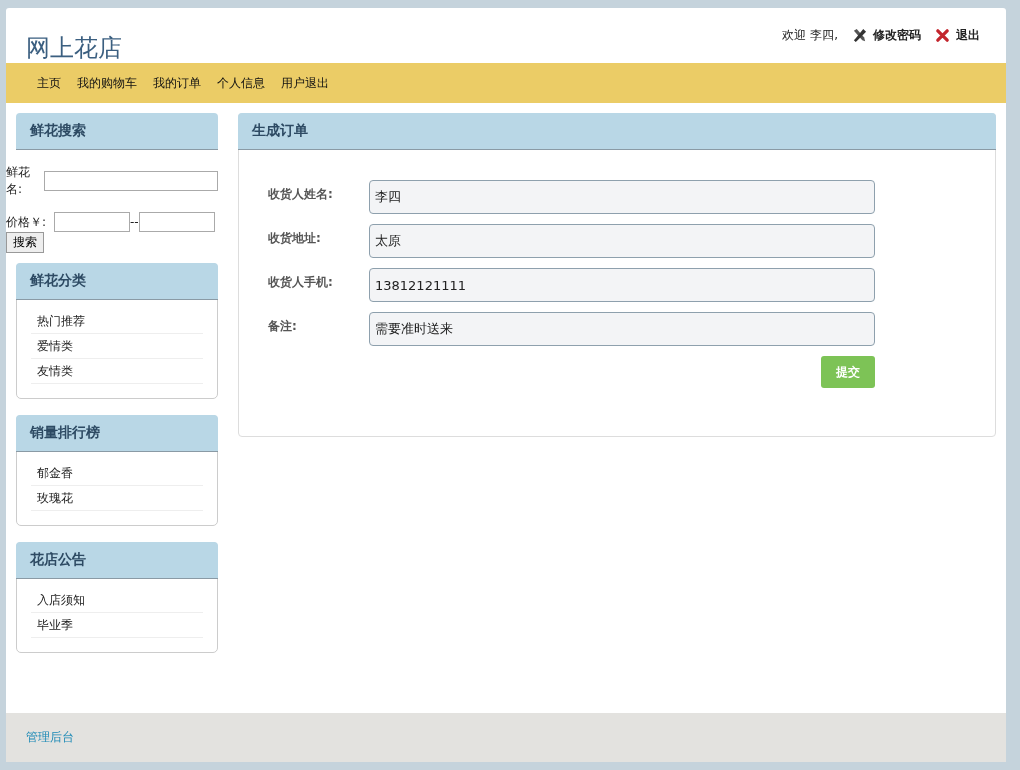 The image size is (1020, 770). I want to click on panel-title: 生成订单, so click(280, 131).